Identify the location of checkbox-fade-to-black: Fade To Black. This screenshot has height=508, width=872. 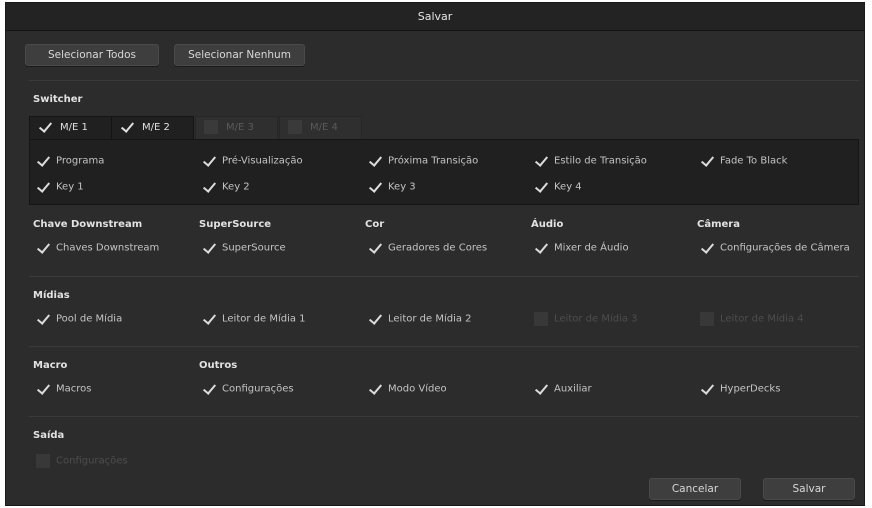
(743, 161).